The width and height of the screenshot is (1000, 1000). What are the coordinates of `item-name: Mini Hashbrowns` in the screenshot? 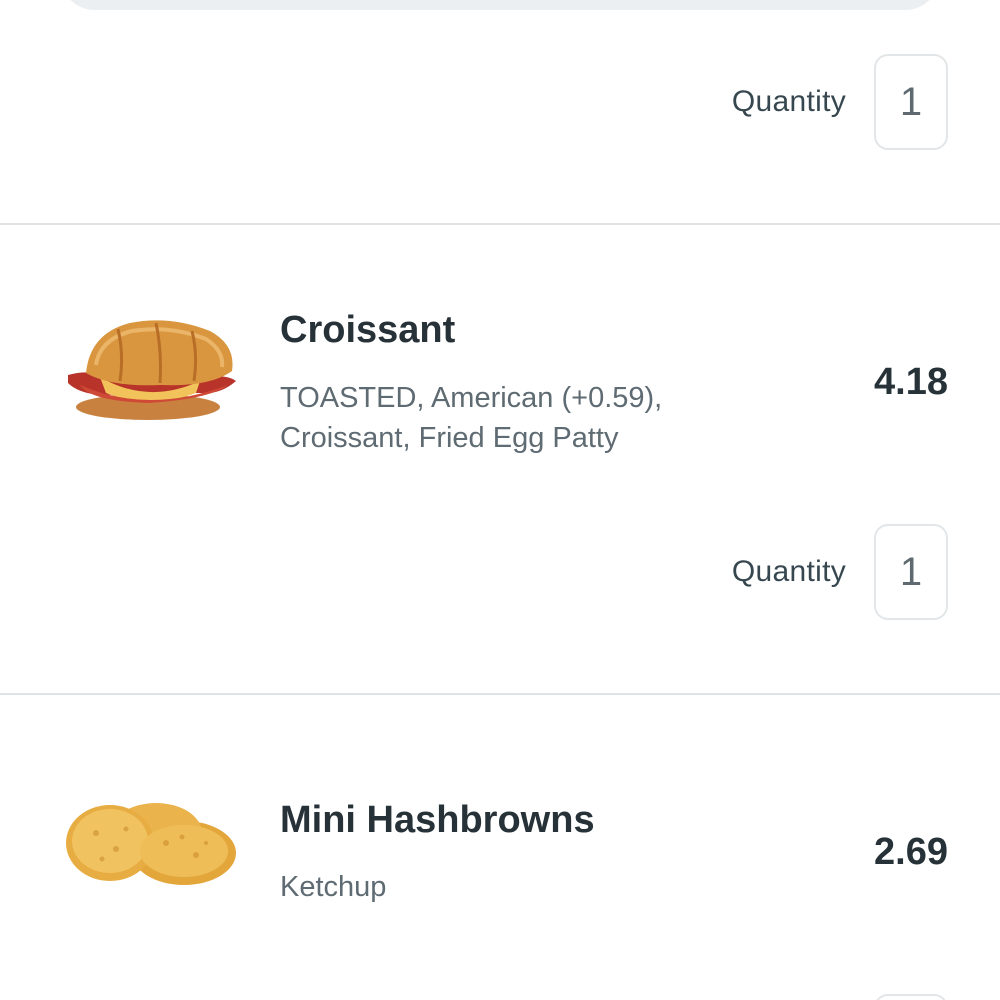 It's located at (437, 820).